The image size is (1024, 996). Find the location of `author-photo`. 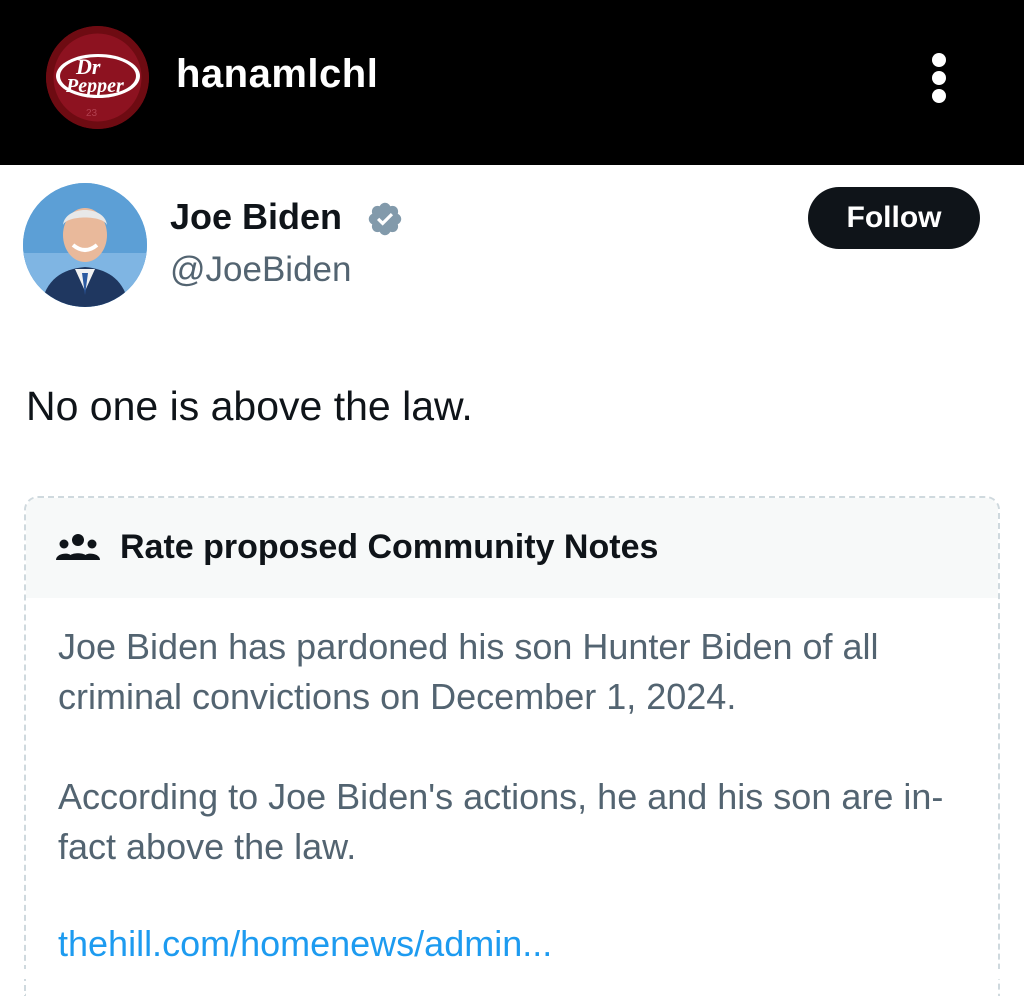

author-photo is located at coordinates (85, 245).